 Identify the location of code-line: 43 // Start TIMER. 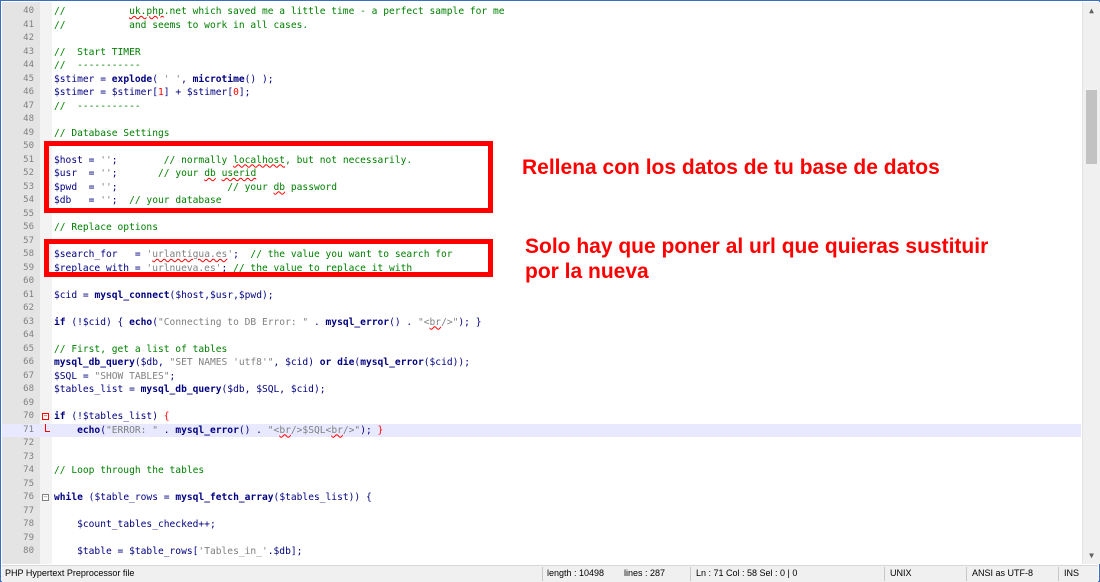
(541, 53).